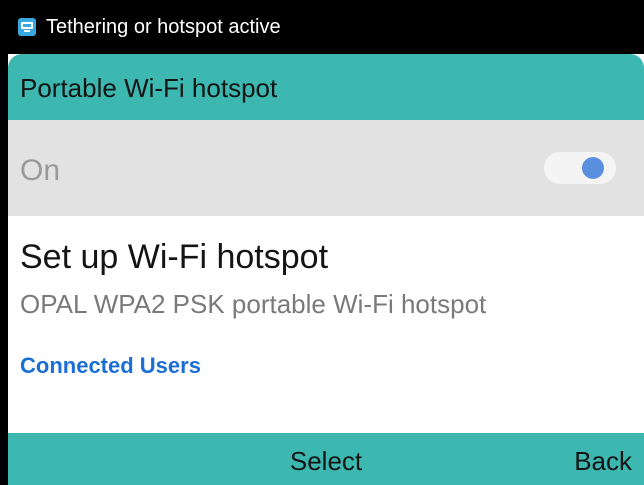 The width and height of the screenshot is (644, 485). I want to click on toggle-knob, so click(593, 168).